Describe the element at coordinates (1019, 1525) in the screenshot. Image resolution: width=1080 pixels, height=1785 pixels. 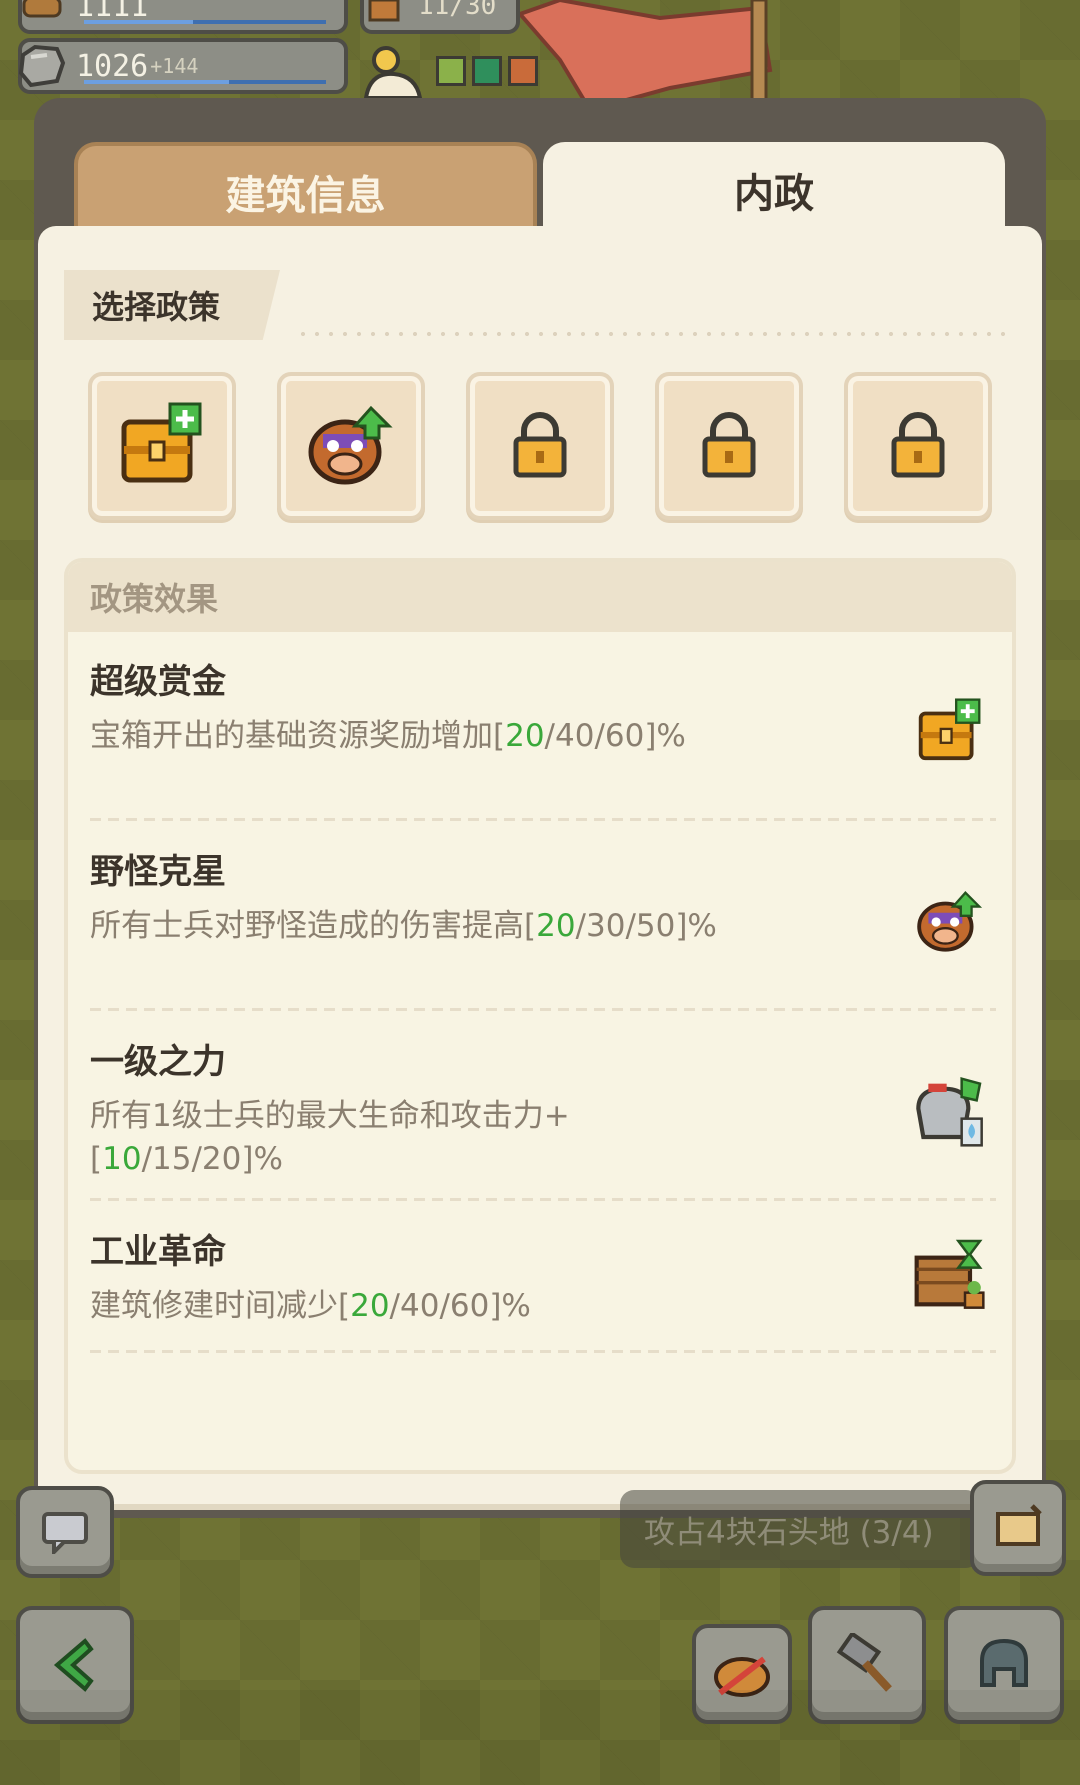
I see `scroll-icon` at that location.